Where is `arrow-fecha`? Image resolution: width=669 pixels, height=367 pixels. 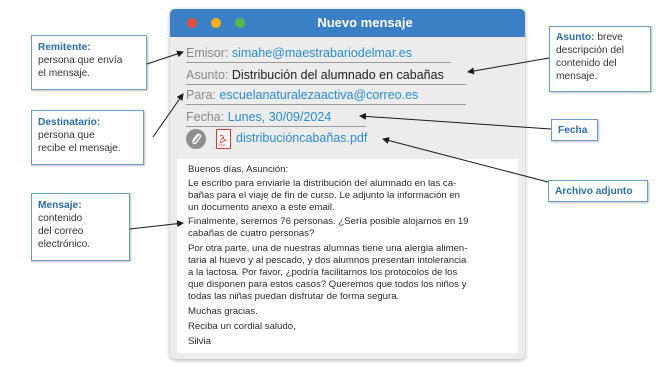 arrow-fecha is located at coordinates (455, 121).